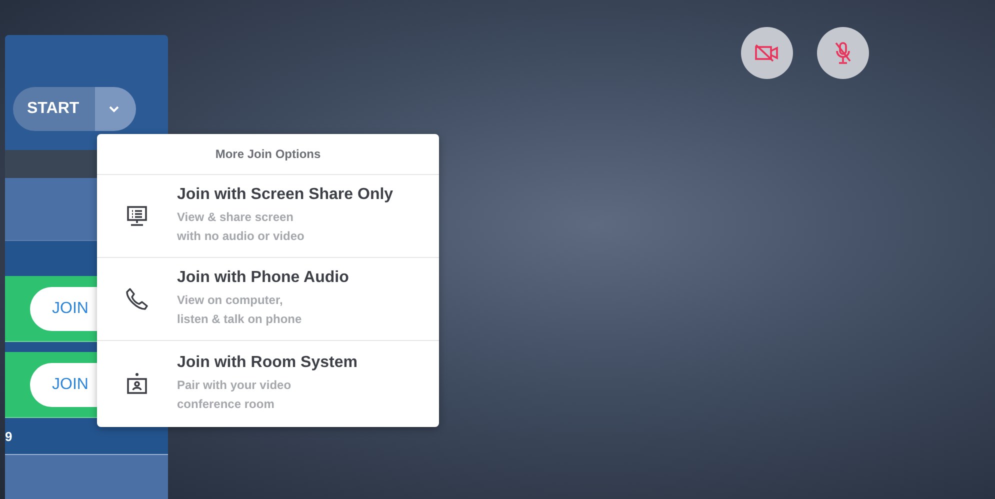 This screenshot has height=499, width=995. Describe the element at coordinates (8, 436) in the screenshot. I see `meeting-time: 9` at that location.